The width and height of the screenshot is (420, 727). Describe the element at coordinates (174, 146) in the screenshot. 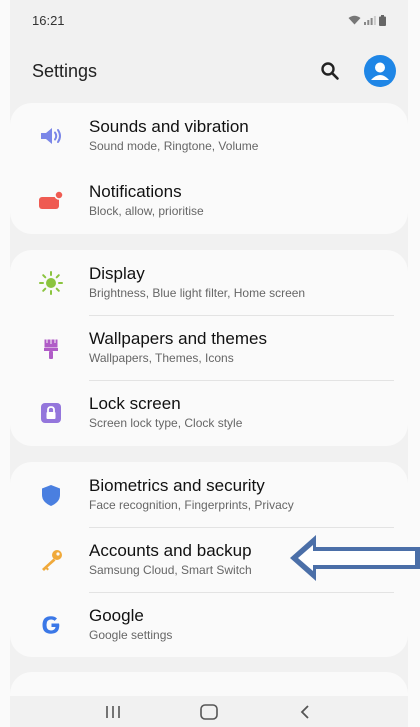

I see `item-subtitle: Sound mode, Ringtone, Volume` at that location.